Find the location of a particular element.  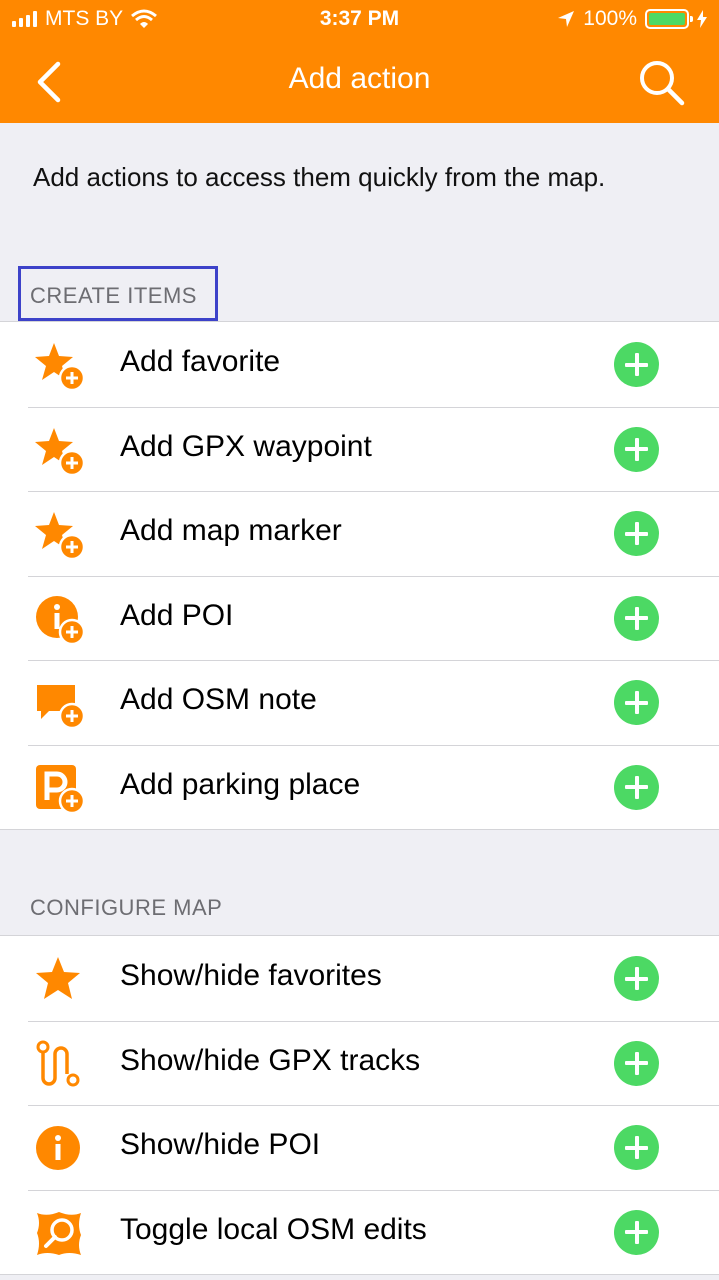

list-item-label: Show/hide favorites is located at coordinates (251, 975).